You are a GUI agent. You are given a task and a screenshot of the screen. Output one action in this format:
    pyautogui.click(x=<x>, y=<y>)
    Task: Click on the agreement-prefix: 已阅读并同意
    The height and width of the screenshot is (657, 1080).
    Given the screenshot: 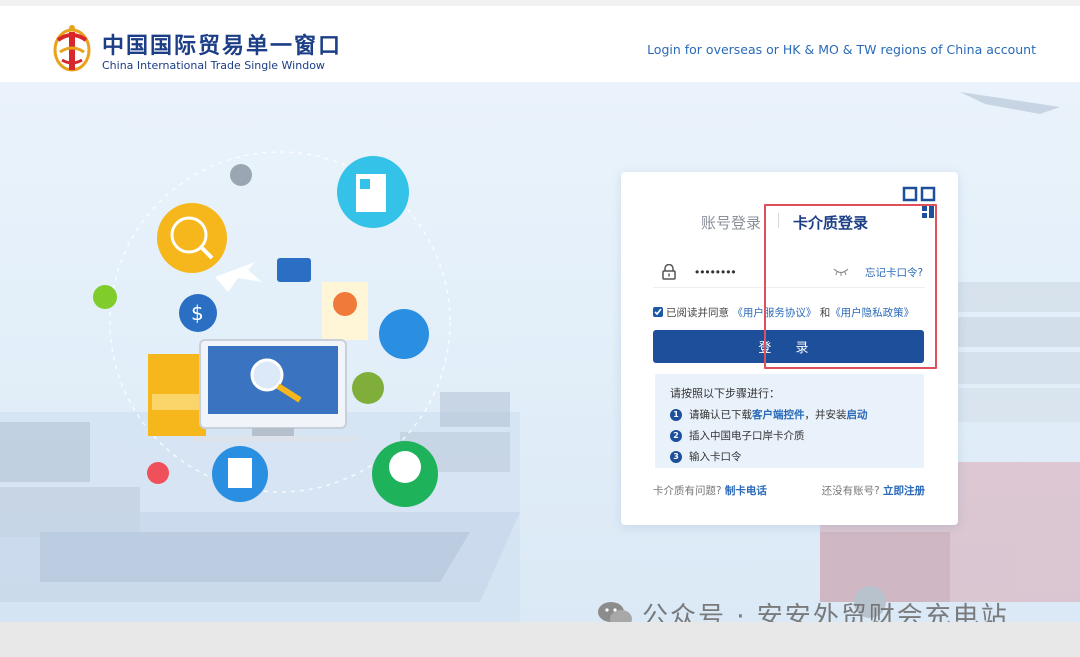 What is the action you would take?
    pyautogui.click(x=697, y=313)
    